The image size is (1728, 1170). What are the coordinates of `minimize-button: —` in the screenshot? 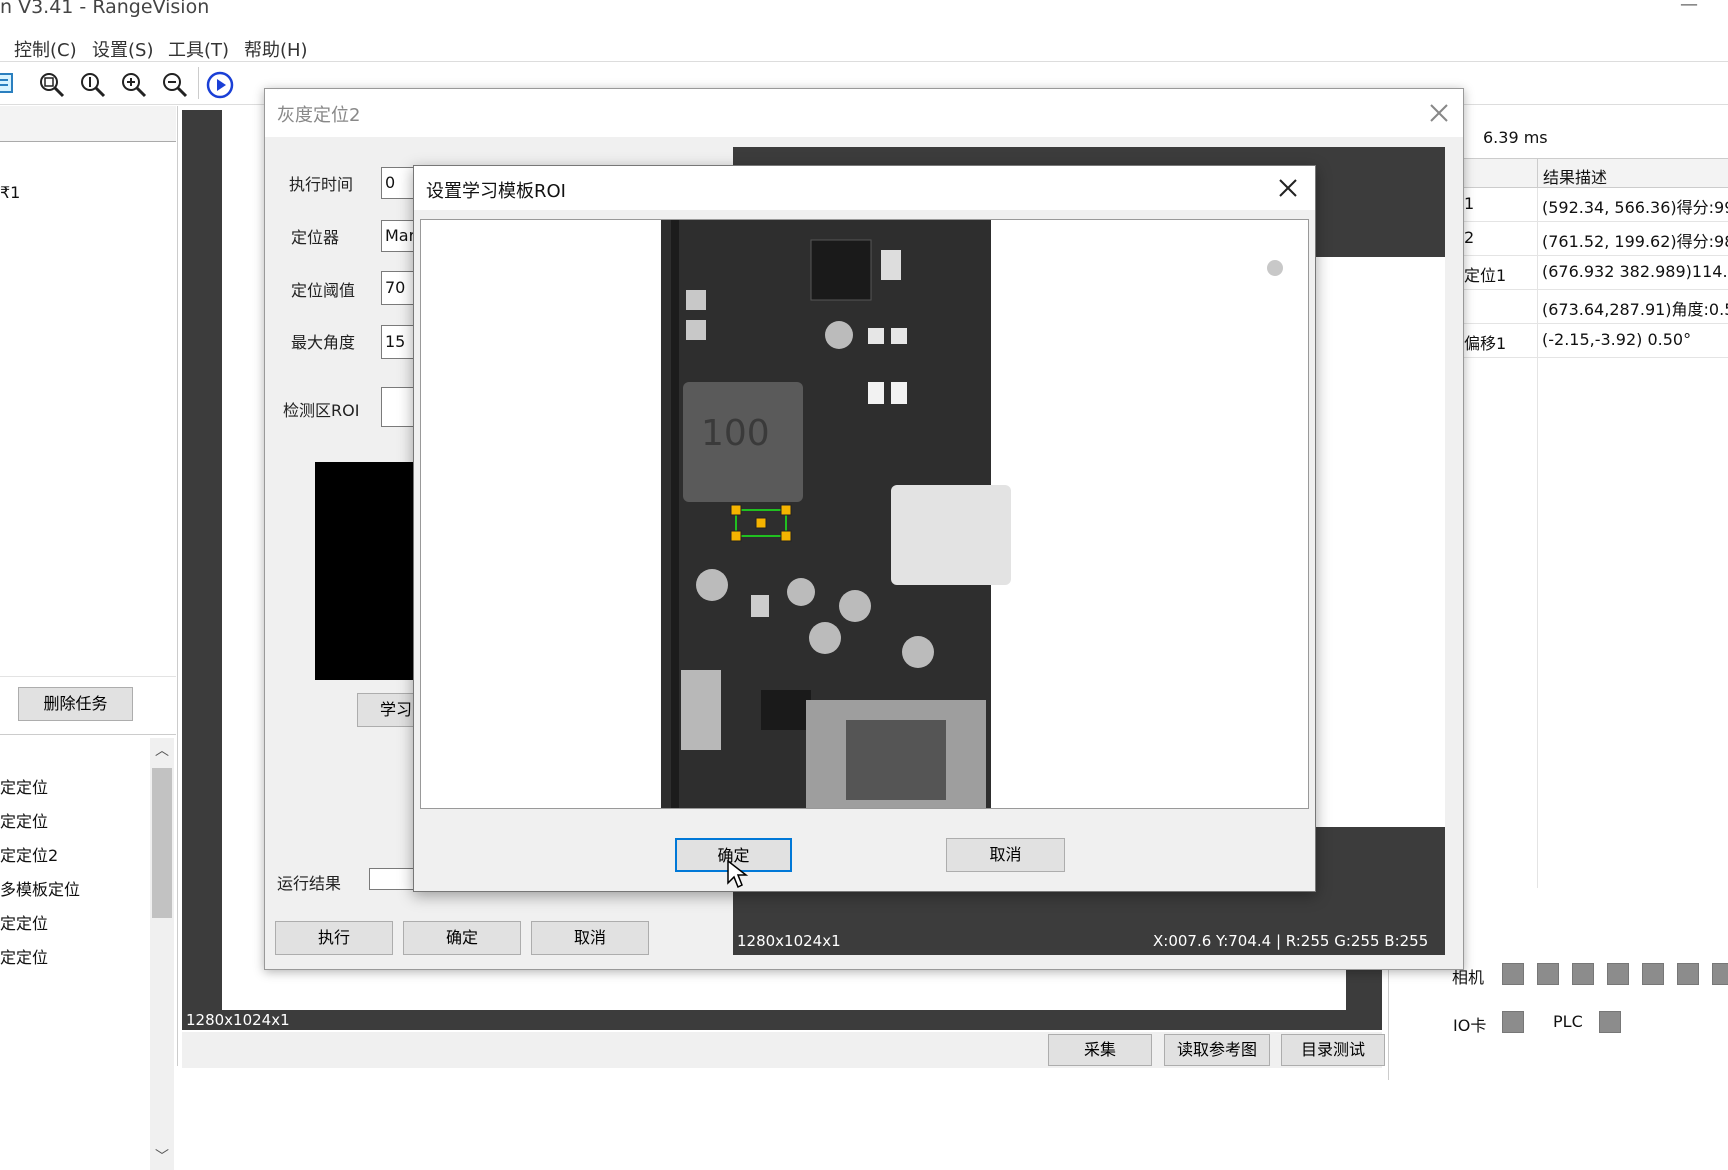 It's located at (1689, 7).